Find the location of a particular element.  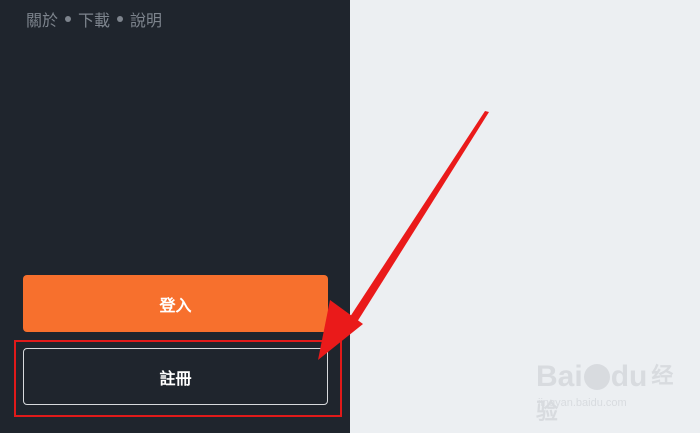

watermark-url: jingyan.baidu.com is located at coordinates (582, 403).